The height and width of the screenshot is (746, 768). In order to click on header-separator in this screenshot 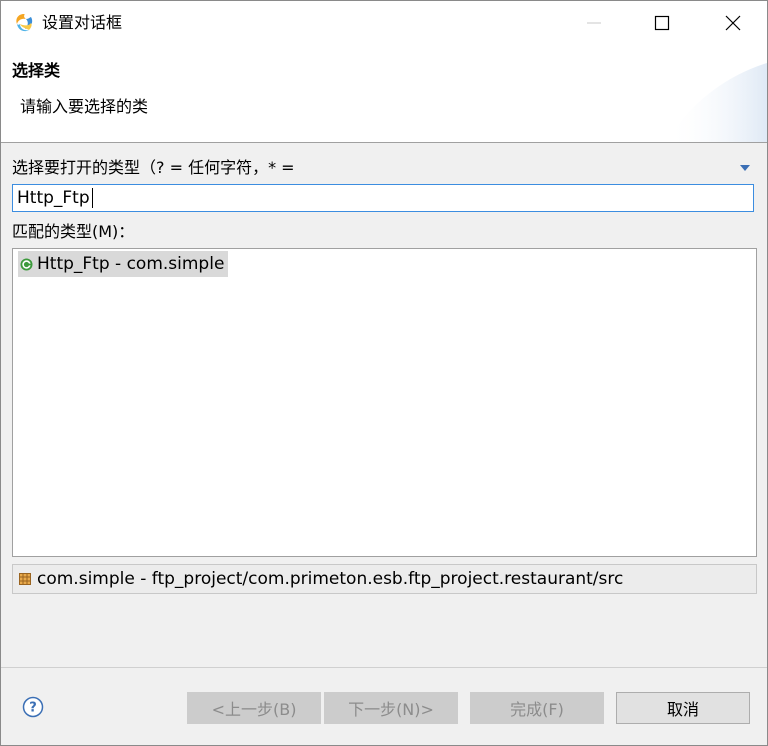, I will do `click(384, 142)`.